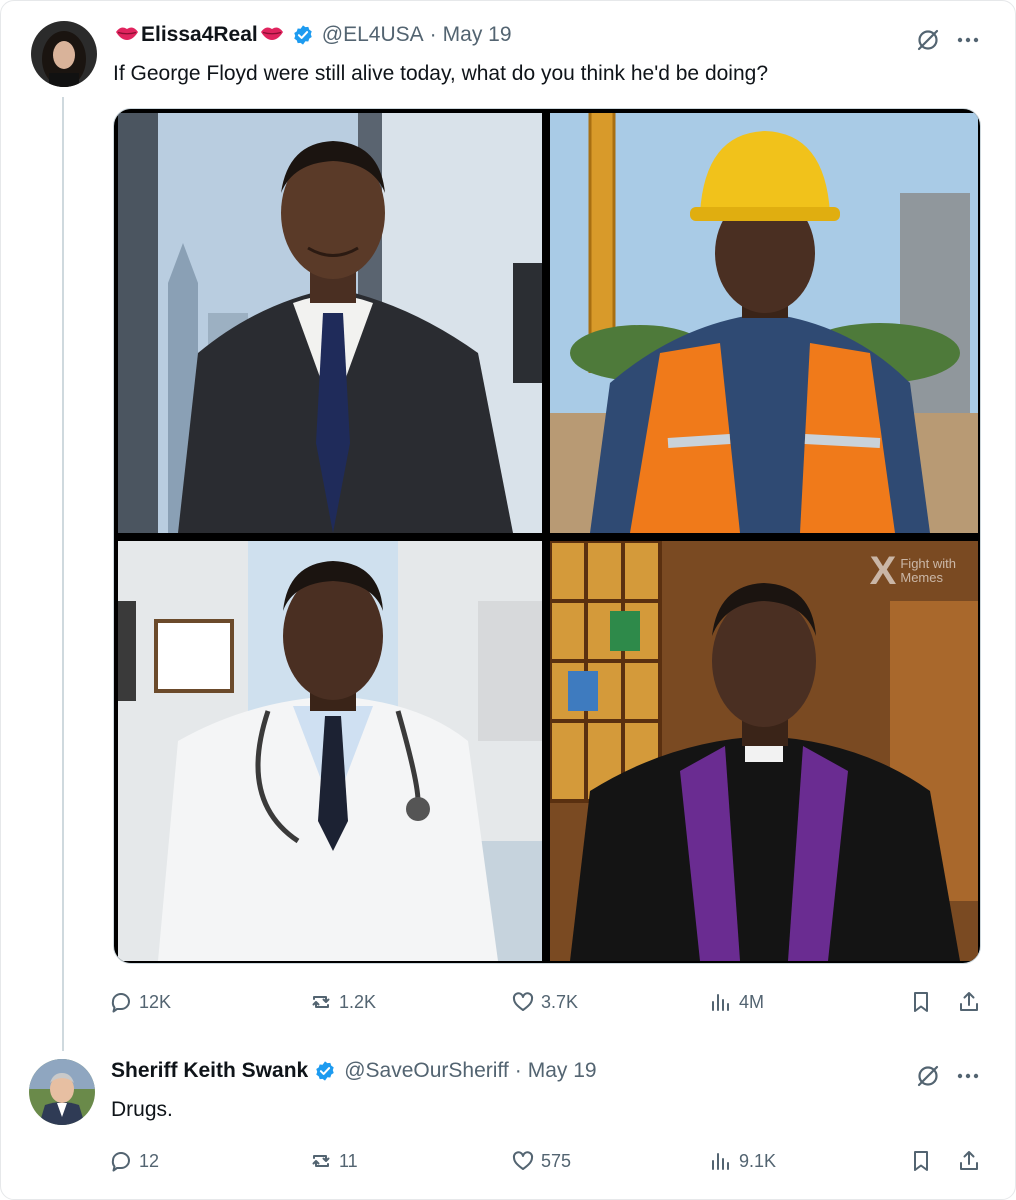 This screenshot has height=1200, width=1016. I want to click on tweet-header: Elissa4Real @EL4USA · May 19, so click(312, 35).